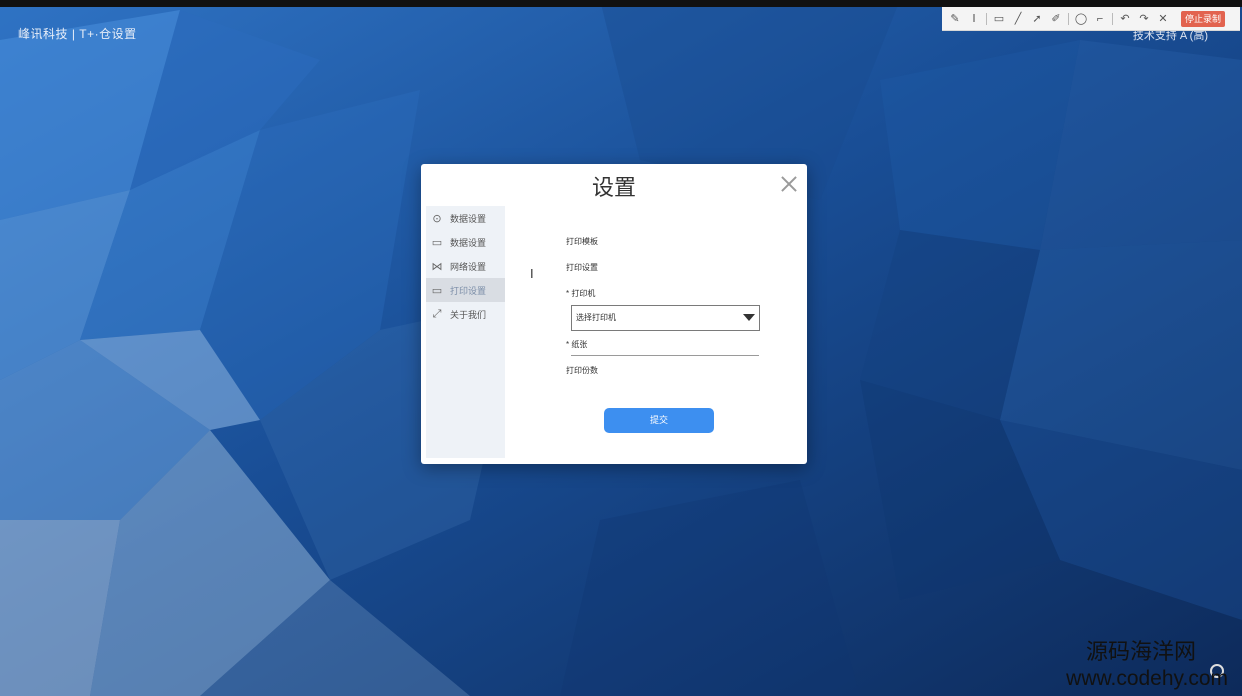  Describe the element at coordinates (77, 34) in the screenshot. I see `app-title: 峰讯科技 | T+·仓设置` at that location.